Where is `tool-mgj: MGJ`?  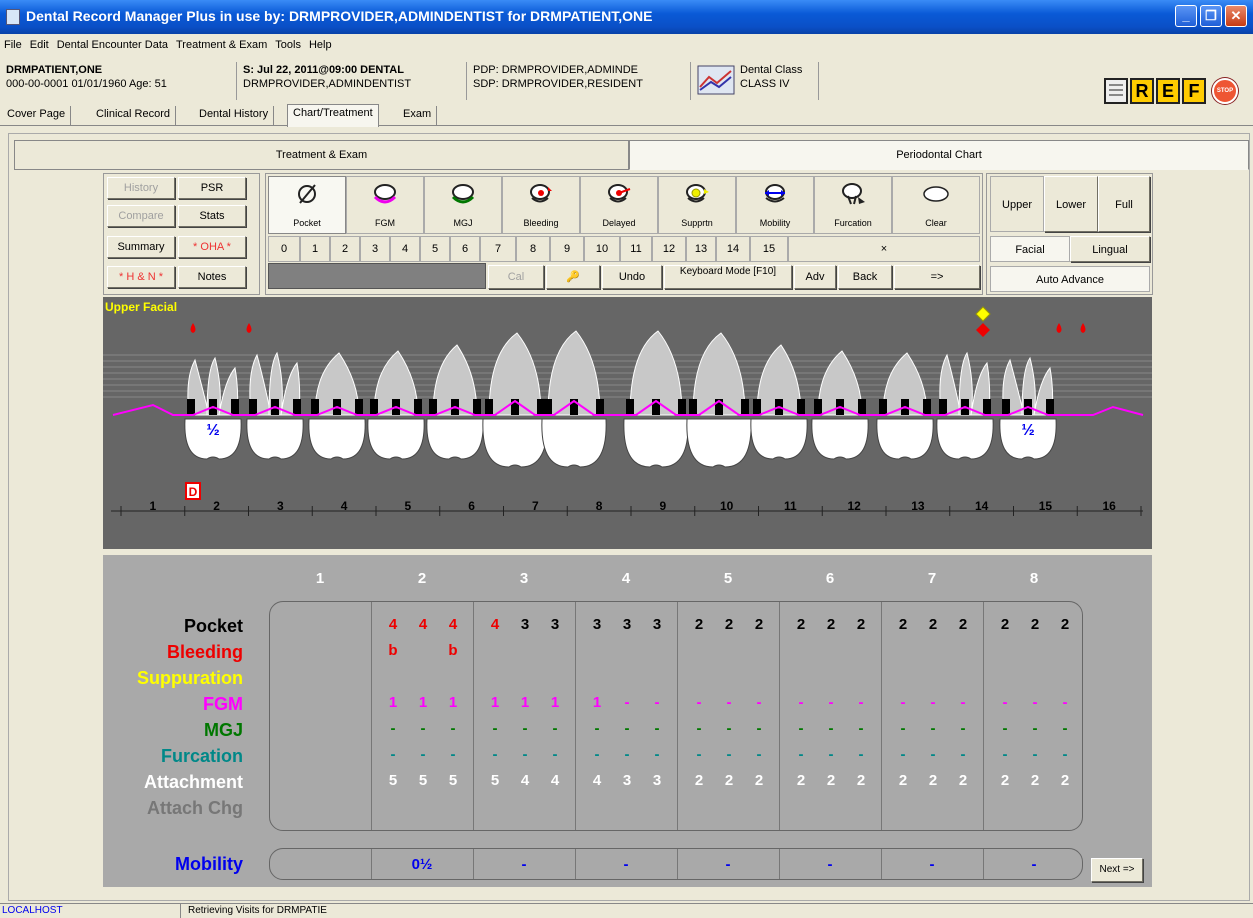 tool-mgj: MGJ is located at coordinates (463, 205).